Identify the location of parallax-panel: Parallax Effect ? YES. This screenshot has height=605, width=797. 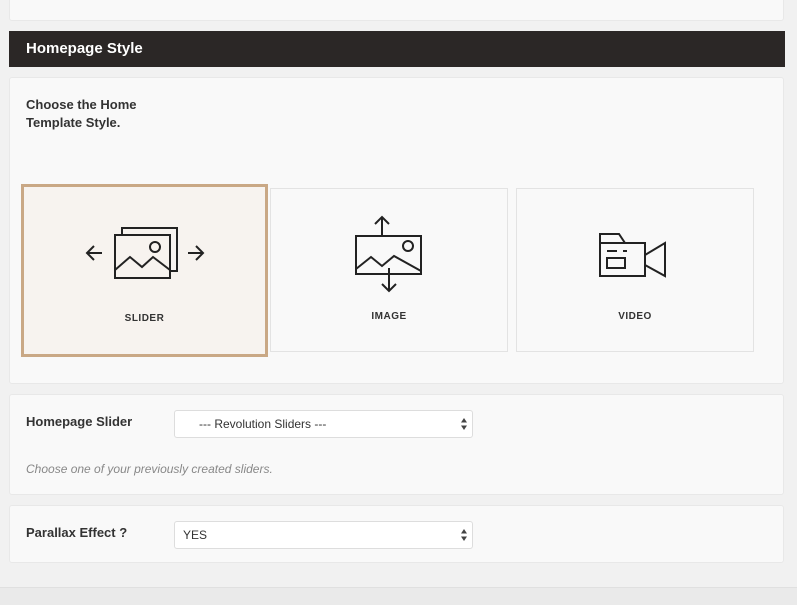
(396, 534).